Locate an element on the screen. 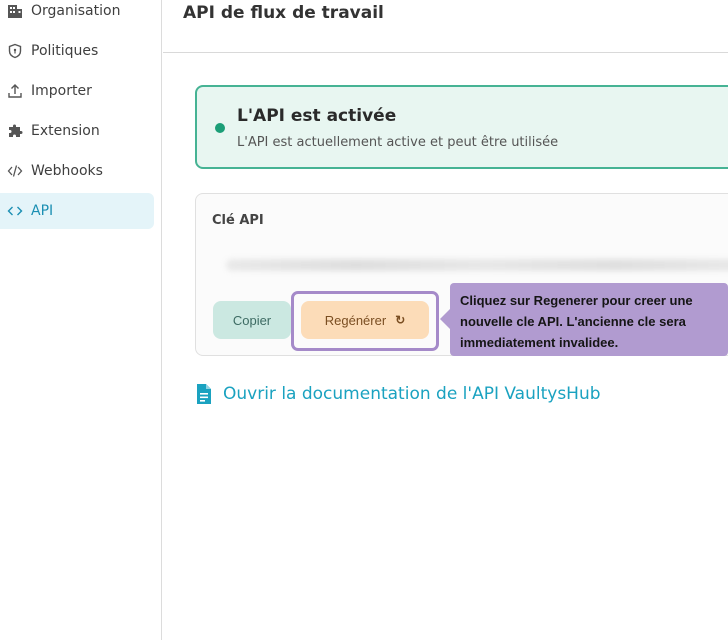  sidebar-item-extension: Extension is located at coordinates (77, 131).